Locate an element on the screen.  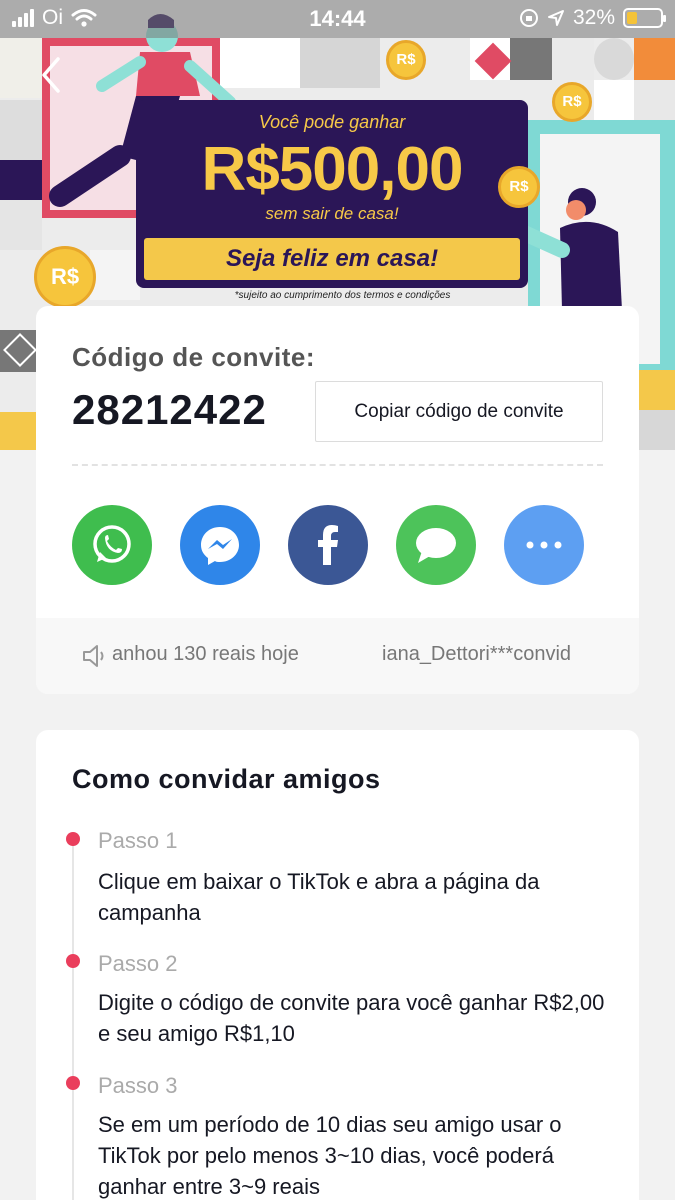
whatsapp-icon is located at coordinates (112, 544).